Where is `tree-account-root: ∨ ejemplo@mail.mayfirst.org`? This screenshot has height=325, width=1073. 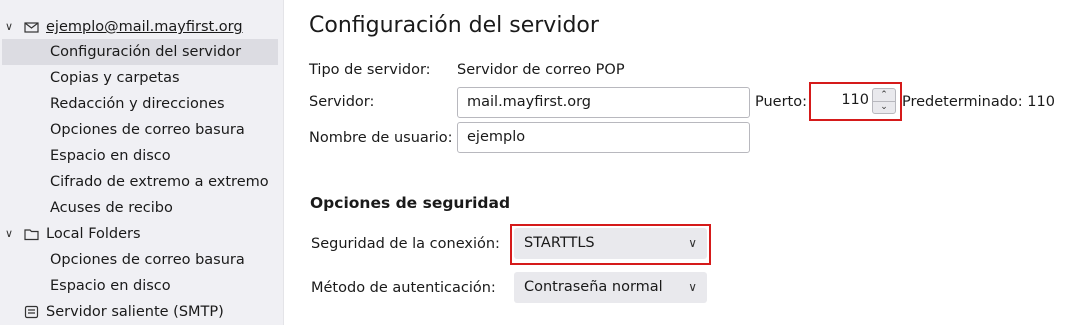 tree-account-root: ∨ ejemplo@mail.mayfirst.org is located at coordinates (142, 27).